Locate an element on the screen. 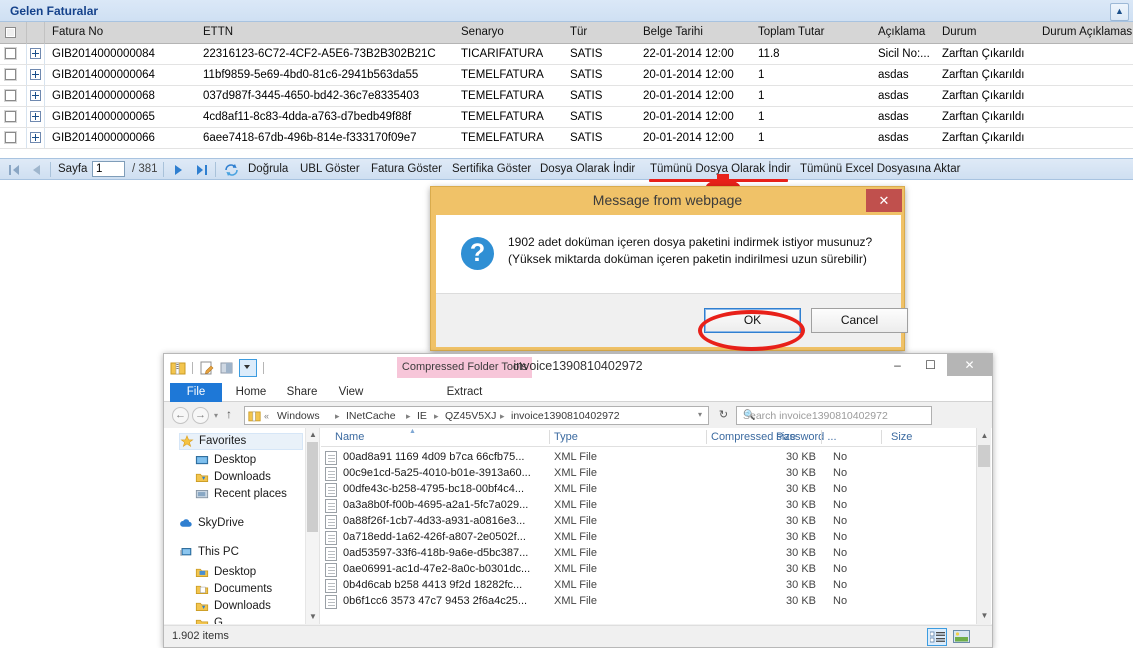 The height and width of the screenshot is (648, 1133). breadcrumb-item-3: QZ45V5XJ is located at coordinates (470, 416).